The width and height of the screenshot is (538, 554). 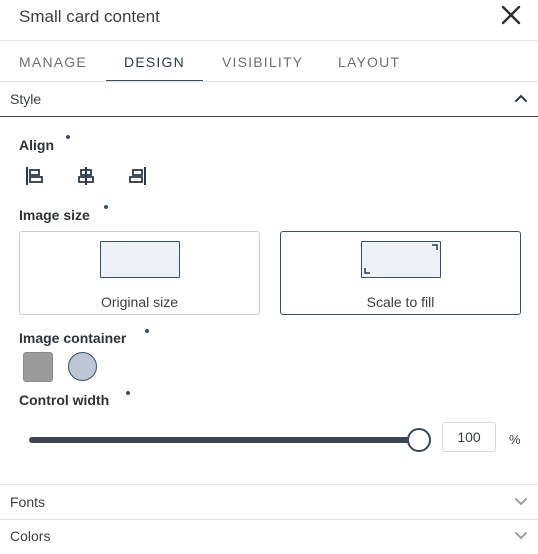 What do you see at coordinates (368, 60) in the screenshot?
I see `tab-layout: LAYOUT` at bounding box center [368, 60].